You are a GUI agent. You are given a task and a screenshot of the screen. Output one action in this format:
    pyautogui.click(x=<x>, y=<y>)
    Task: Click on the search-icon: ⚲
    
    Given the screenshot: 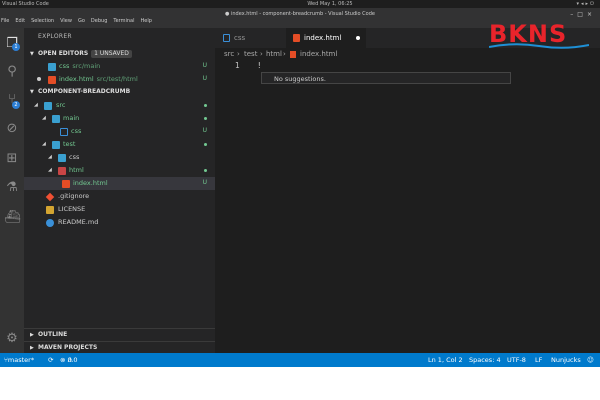 What is the action you would take?
    pyautogui.click(x=12, y=72)
    